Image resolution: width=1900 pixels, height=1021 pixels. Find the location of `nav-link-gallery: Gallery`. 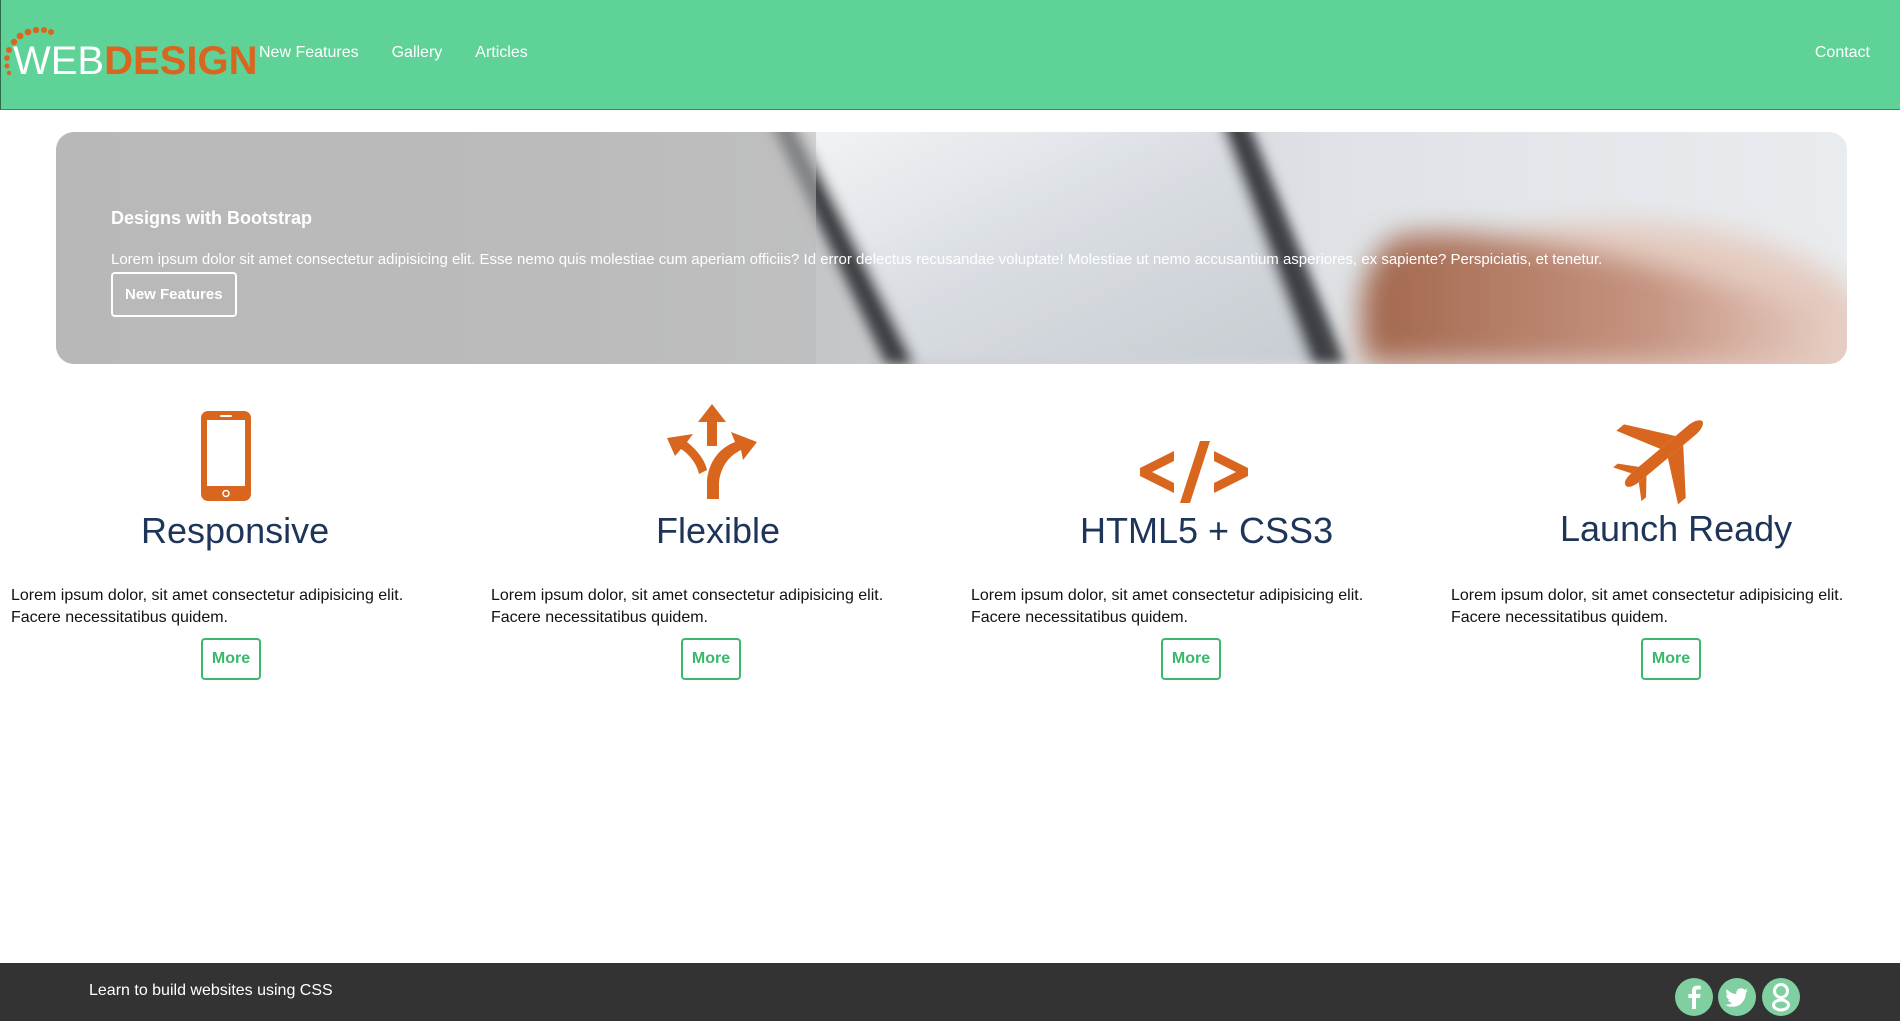

nav-link-gallery: Gallery is located at coordinates (417, 53).